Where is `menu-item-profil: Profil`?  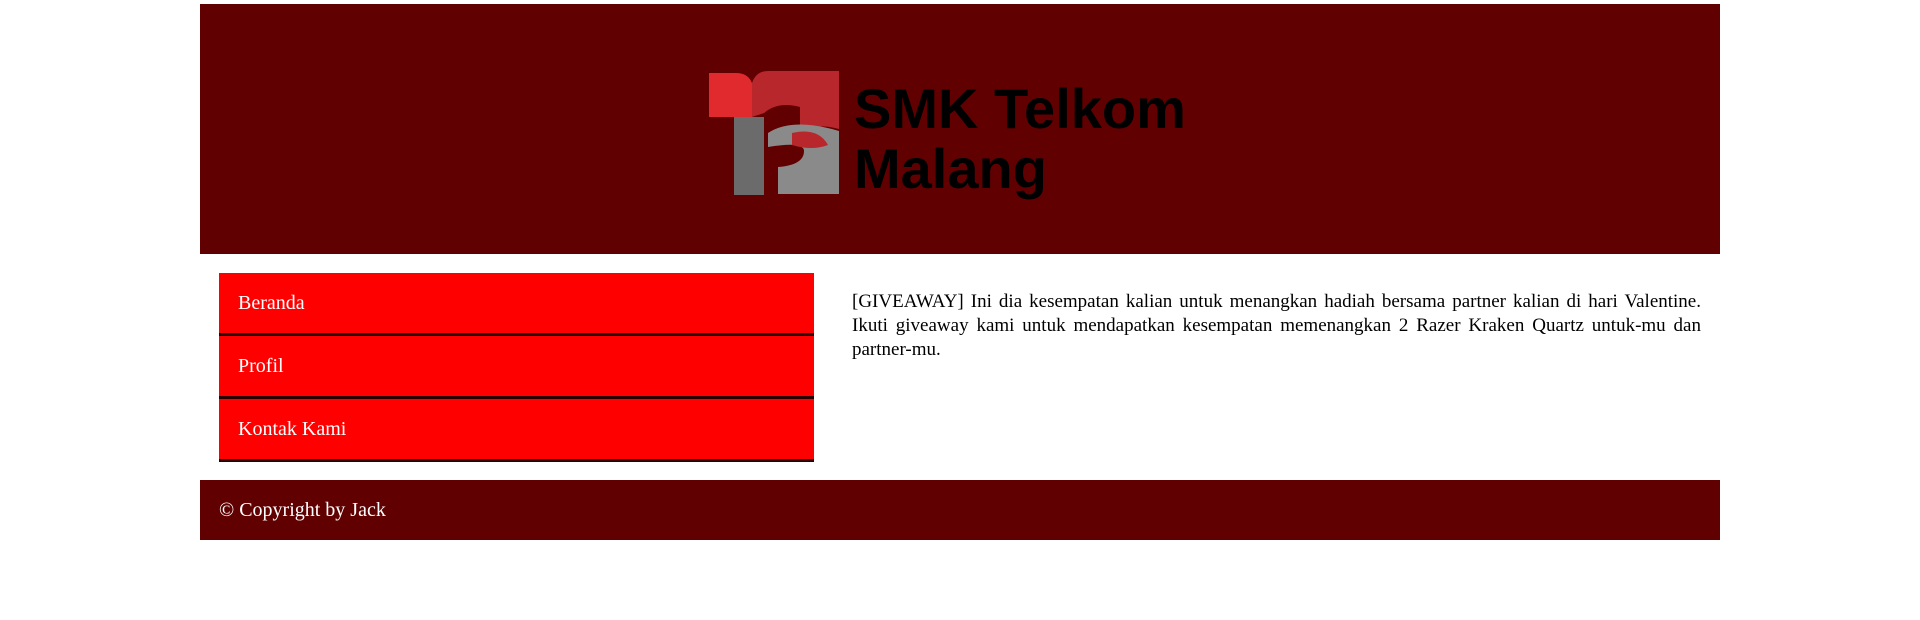
menu-item-profil: Profil is located at coordinates (516, 367).